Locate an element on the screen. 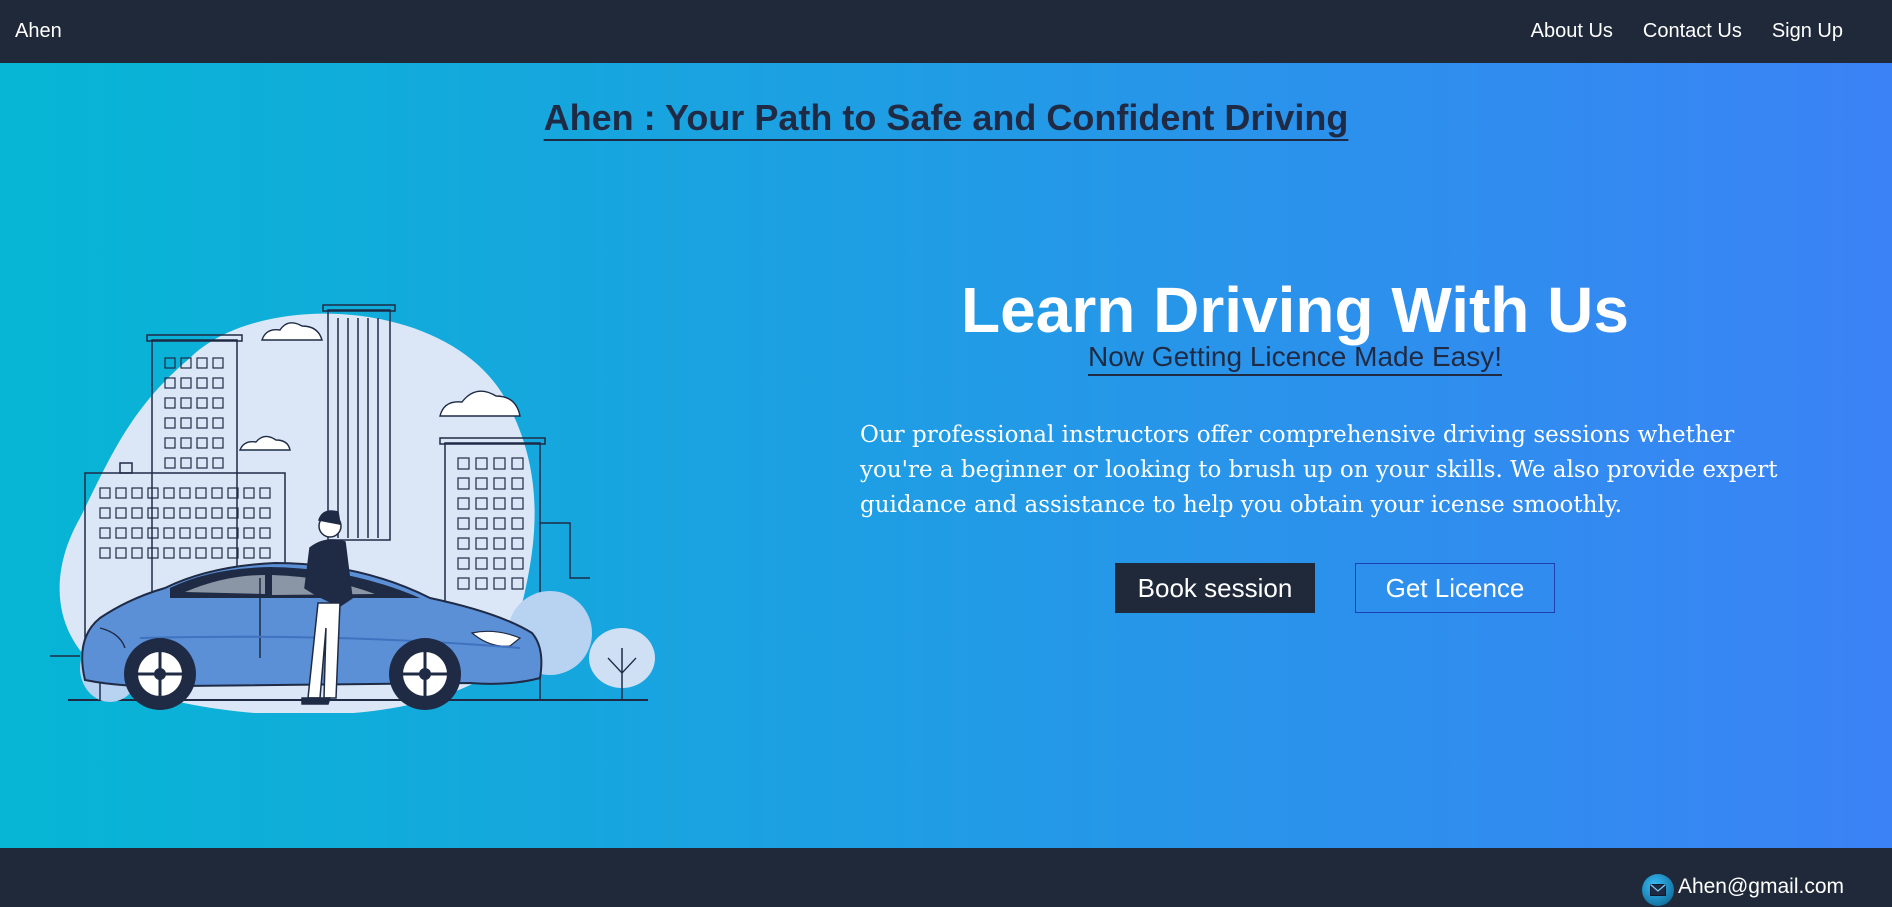 This screenshot has height=907, width=1892. get-licence-button: Get Licence is located at coordinates (1455, 588).